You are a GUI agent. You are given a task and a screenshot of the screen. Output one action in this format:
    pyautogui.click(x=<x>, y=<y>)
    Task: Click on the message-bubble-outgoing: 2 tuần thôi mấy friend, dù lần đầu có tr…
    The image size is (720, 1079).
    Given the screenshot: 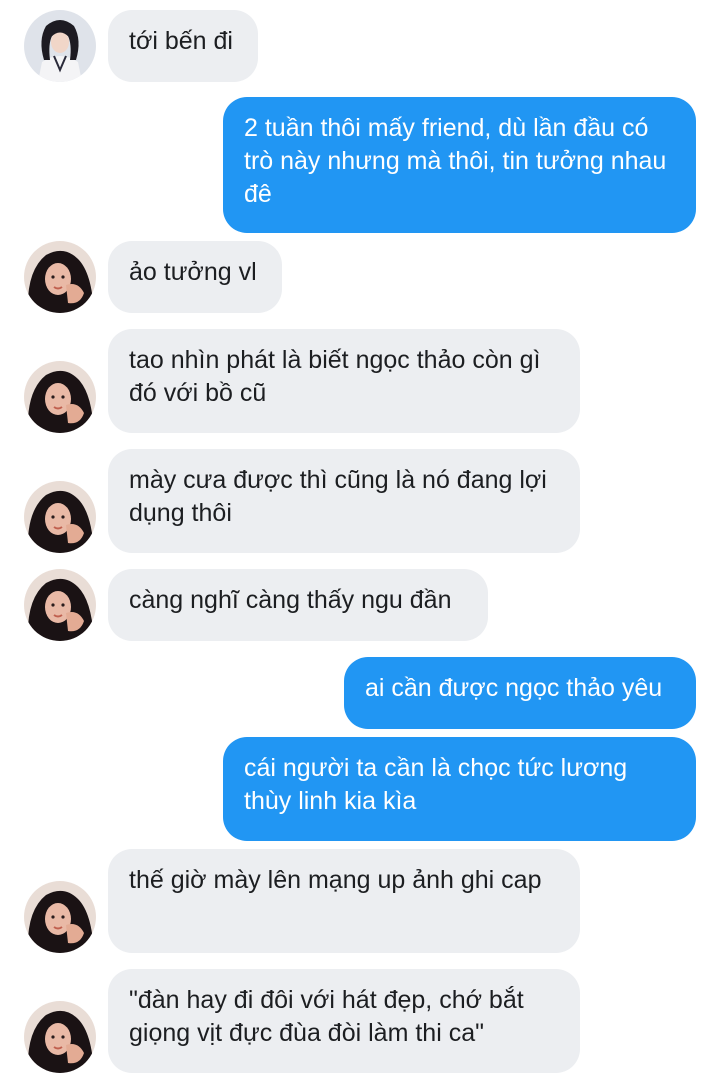 What is the action you would take?
    pyautogui.click(x=459, y=165)
    